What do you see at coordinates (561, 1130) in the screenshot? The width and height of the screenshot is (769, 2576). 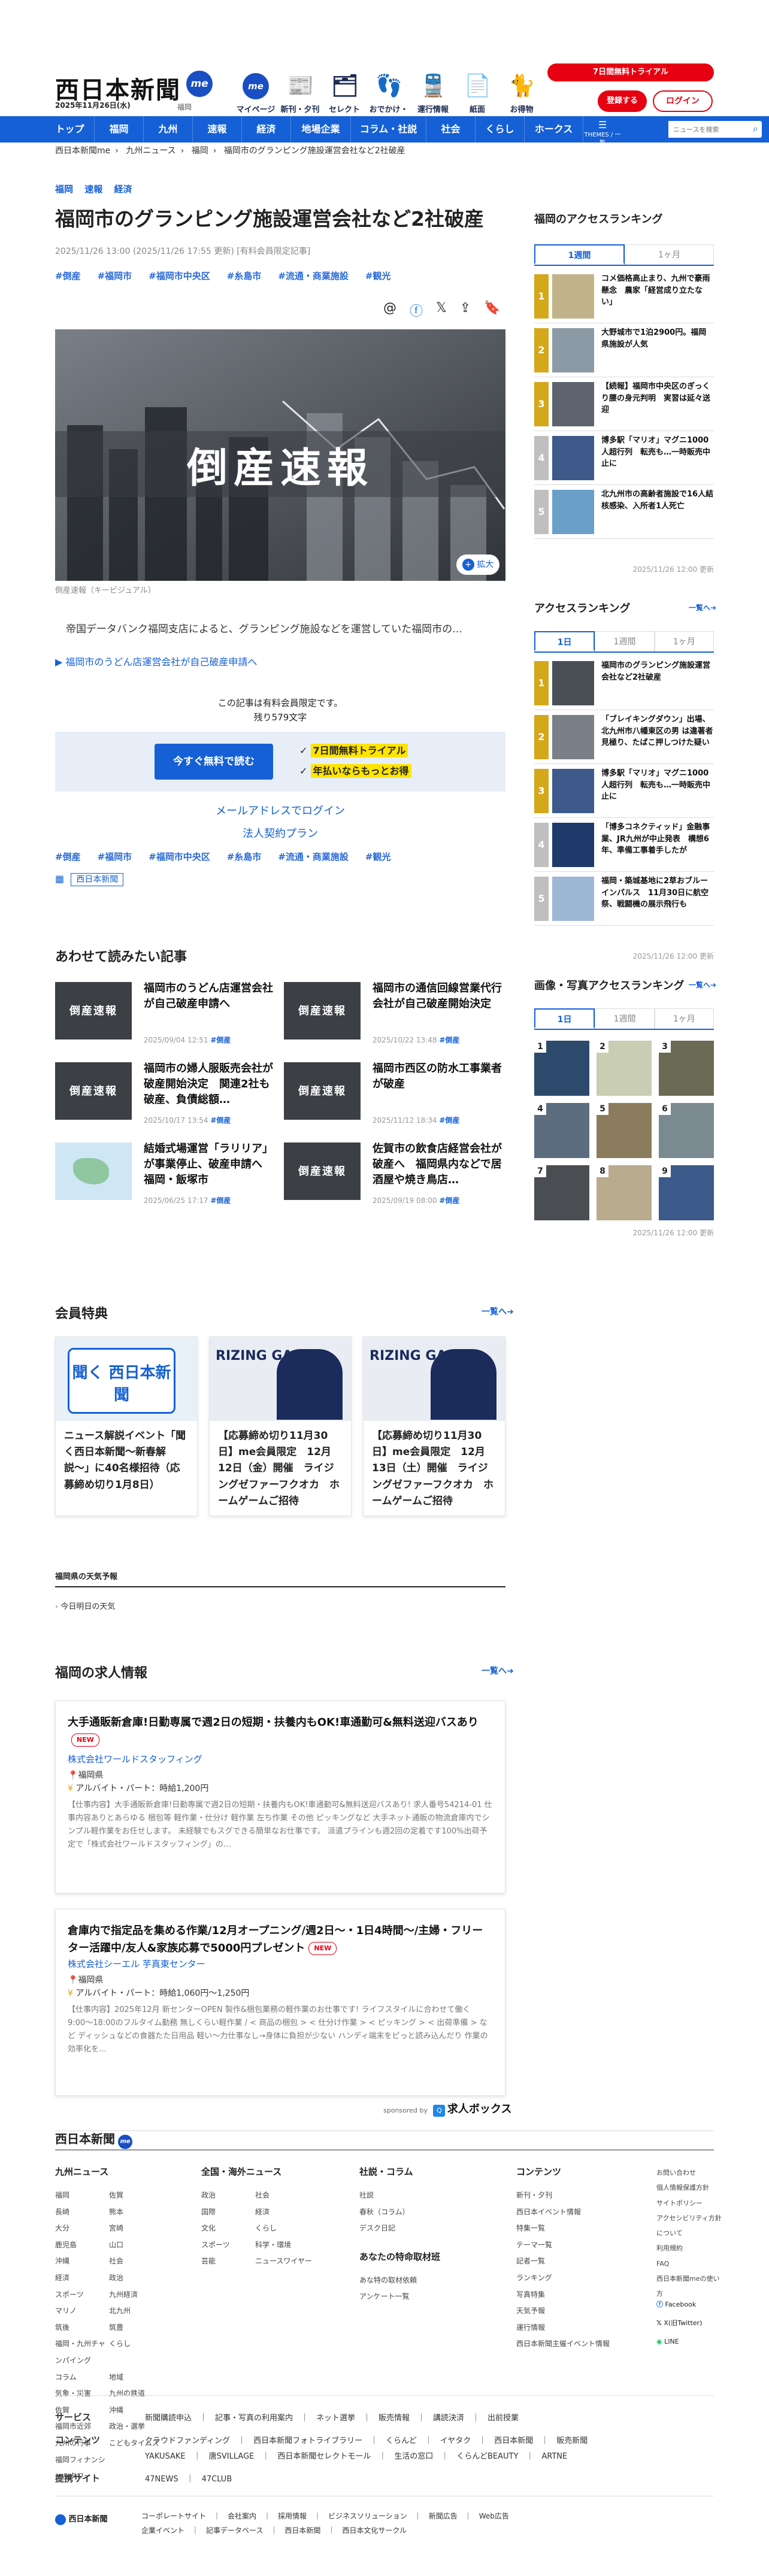 I see `photo-thumb: 4` at bounding box center [561, 1130].